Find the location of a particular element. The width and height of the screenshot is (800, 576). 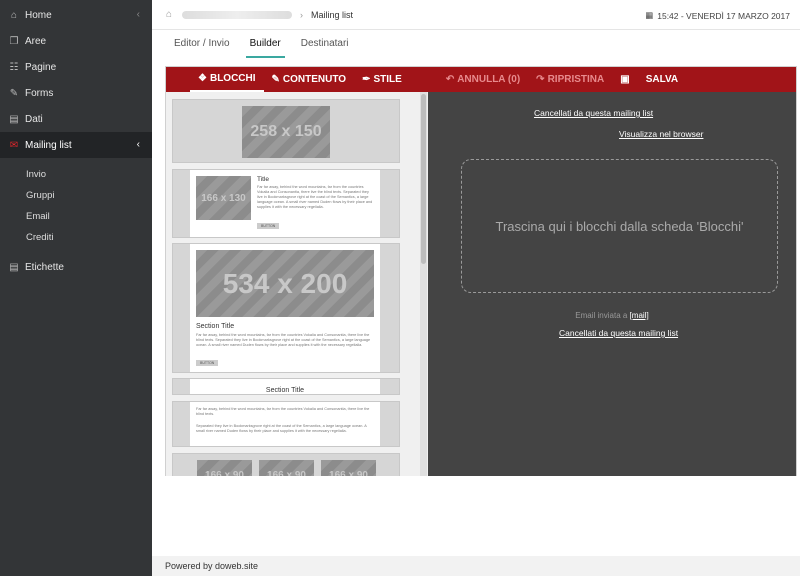

block-image-full: 258 x 150 is located at coordinates (286, 131).